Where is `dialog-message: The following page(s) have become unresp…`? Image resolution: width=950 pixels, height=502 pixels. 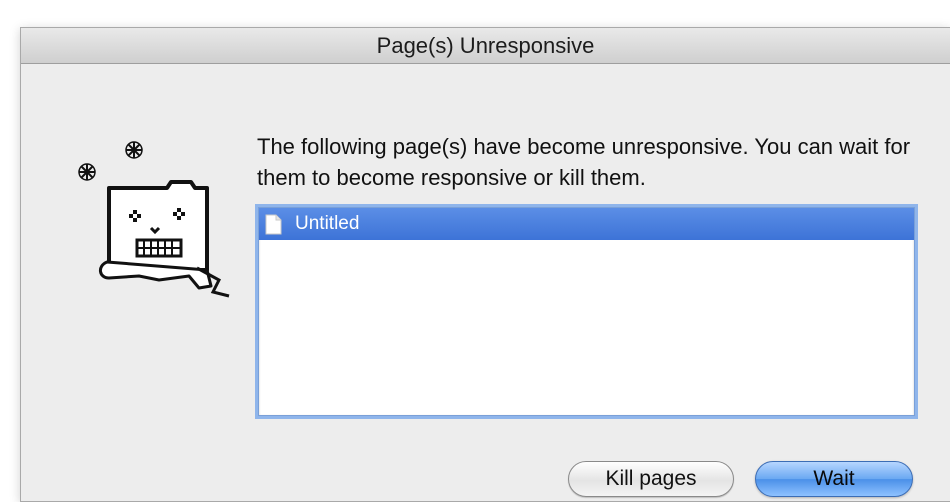 dialog-message: The following page(s) have become unresp… is located at coordinates (584, 162).